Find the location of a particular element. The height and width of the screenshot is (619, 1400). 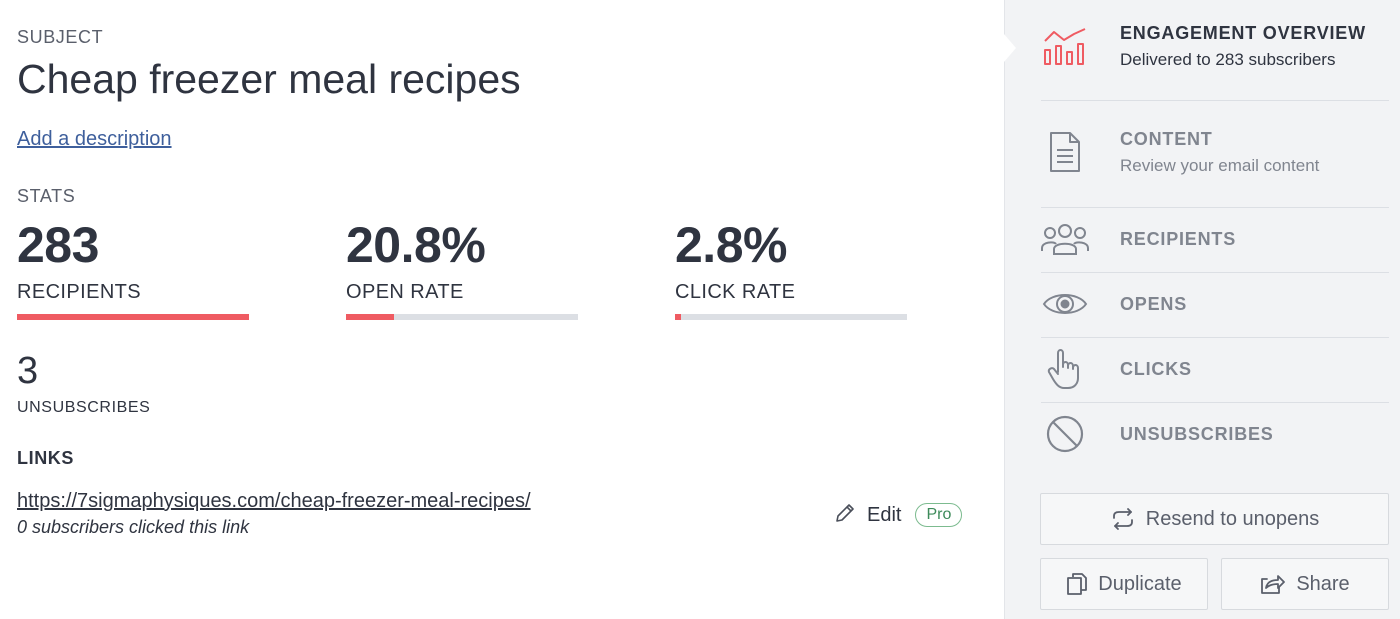

block-icon is located at coordinates (1065, 434).